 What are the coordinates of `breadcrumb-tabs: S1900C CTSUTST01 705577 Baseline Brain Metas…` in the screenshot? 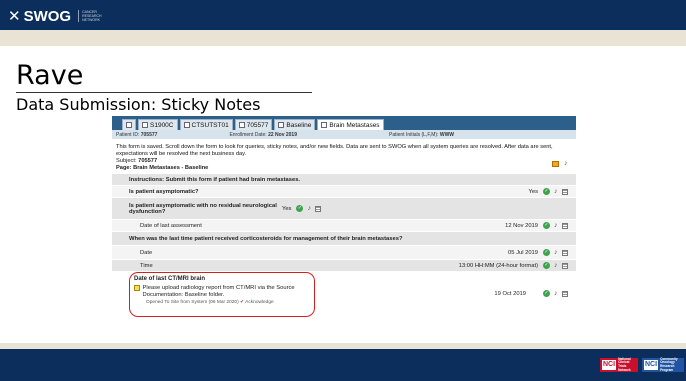 It's located at (344, 123).